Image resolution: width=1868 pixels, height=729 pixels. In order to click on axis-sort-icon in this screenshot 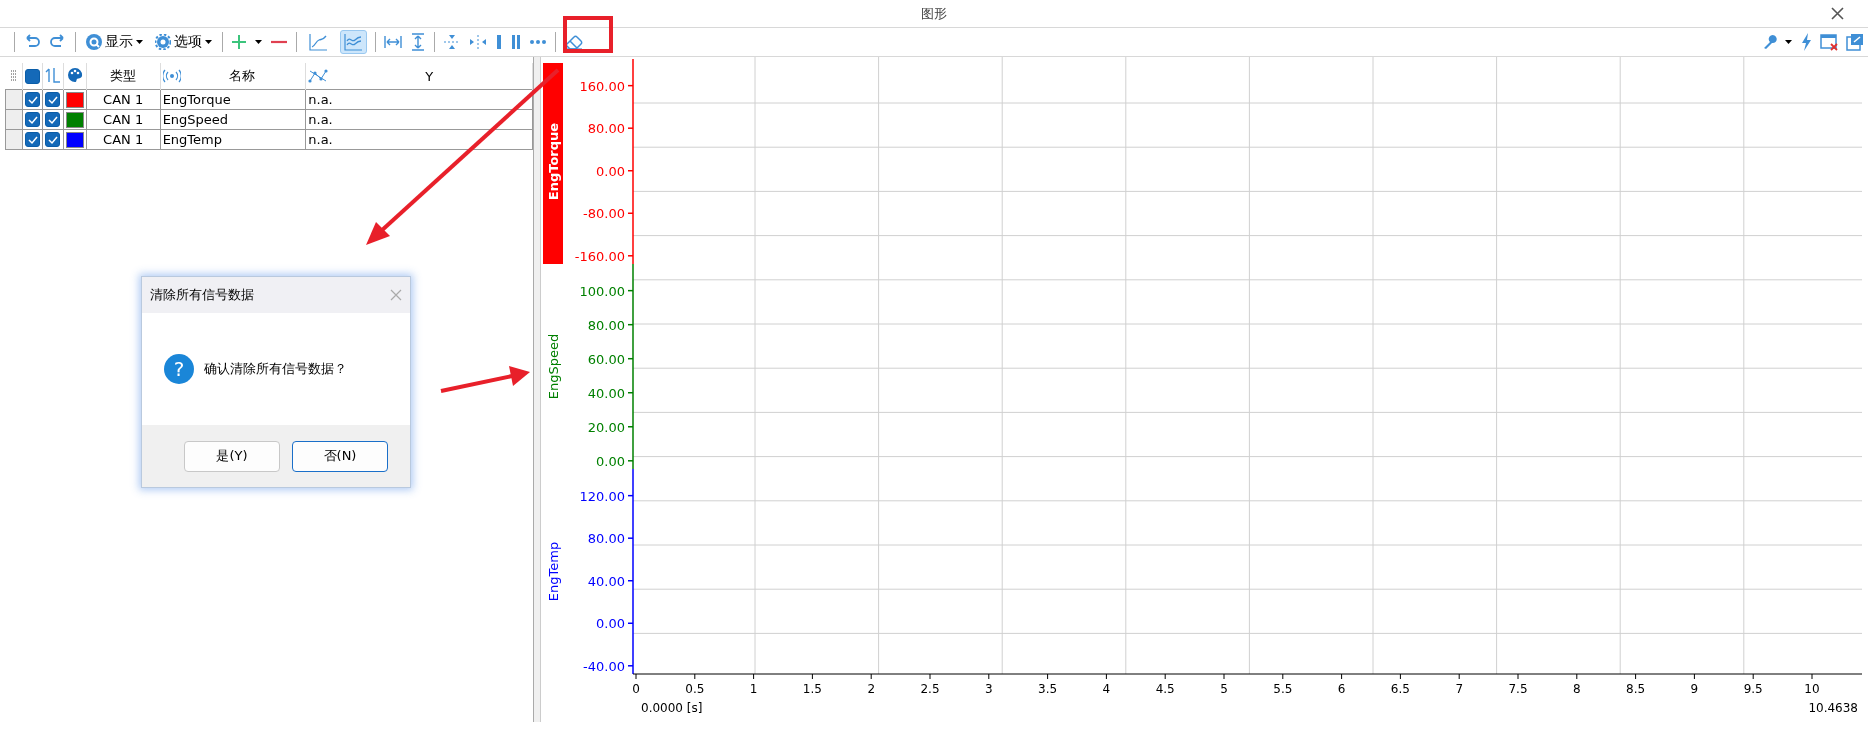, I will do `click(52, 74)`.